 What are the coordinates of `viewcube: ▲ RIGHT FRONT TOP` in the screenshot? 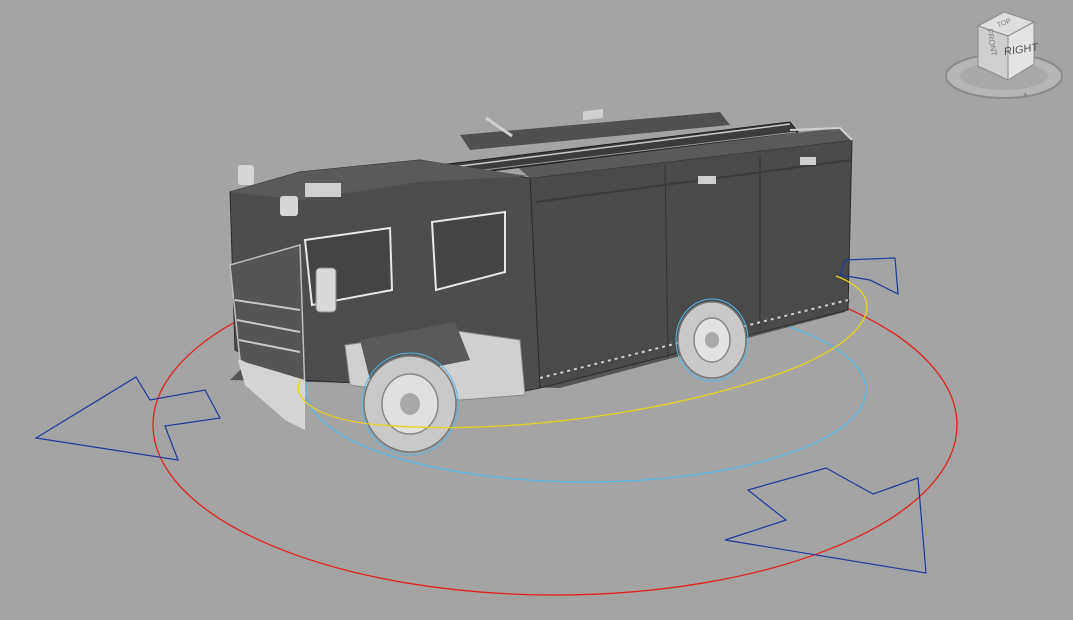 It's located at (1004, 56).